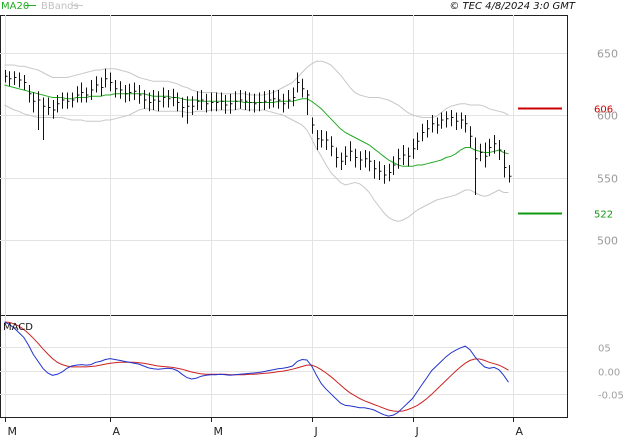  I want to click on legend: MA20 BBands, so click(42, 6).